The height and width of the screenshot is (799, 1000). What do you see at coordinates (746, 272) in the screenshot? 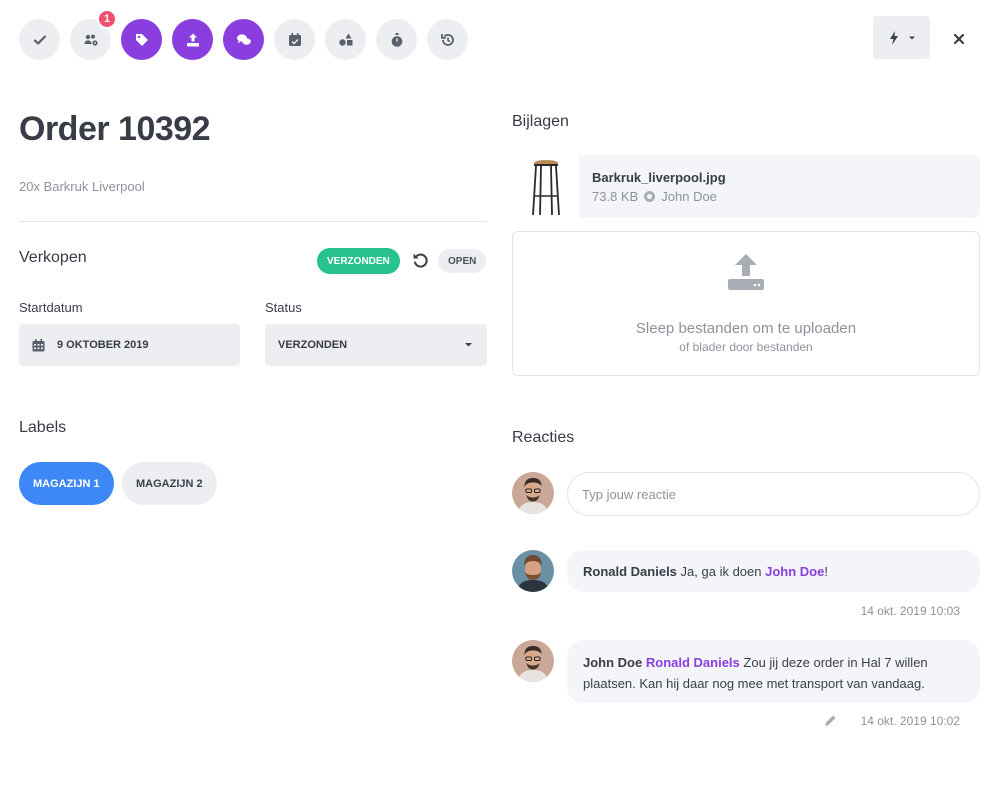
I see `upload-tray-icon` at bounding box center [746, 272].